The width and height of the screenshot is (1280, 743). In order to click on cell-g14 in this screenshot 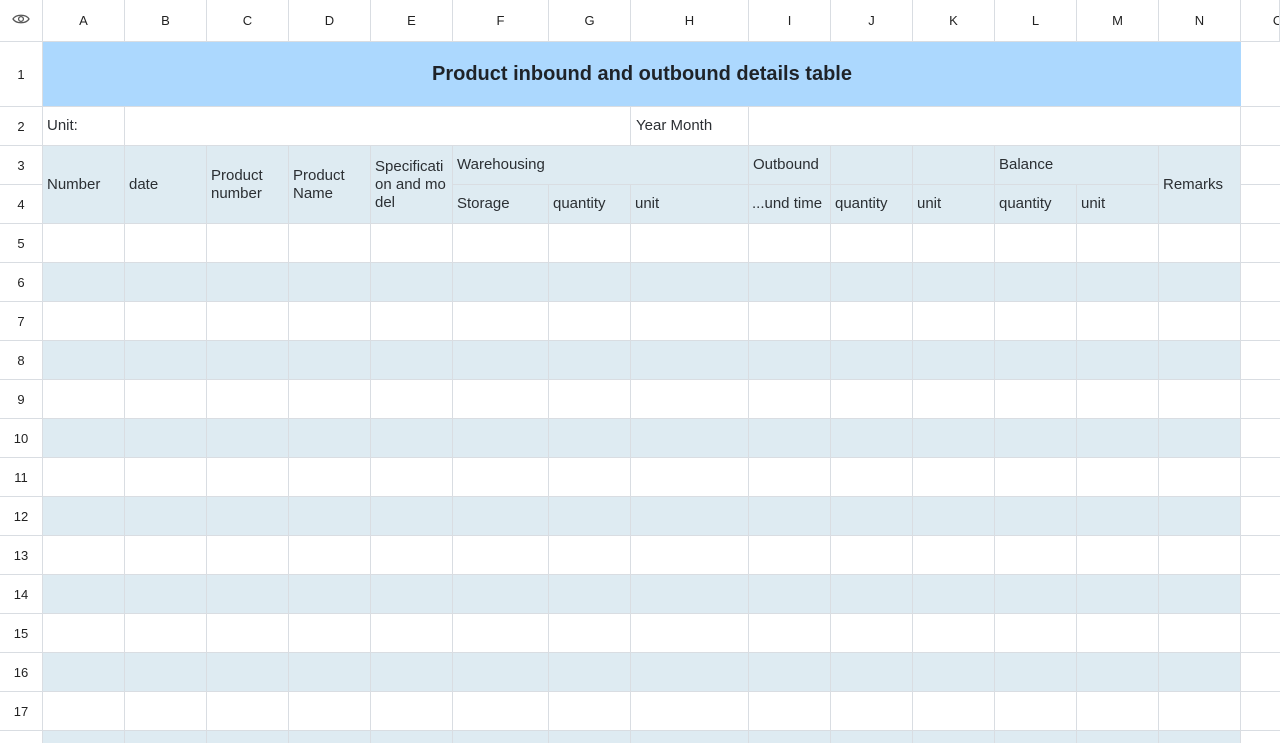, I will do `click(590, 594)`.